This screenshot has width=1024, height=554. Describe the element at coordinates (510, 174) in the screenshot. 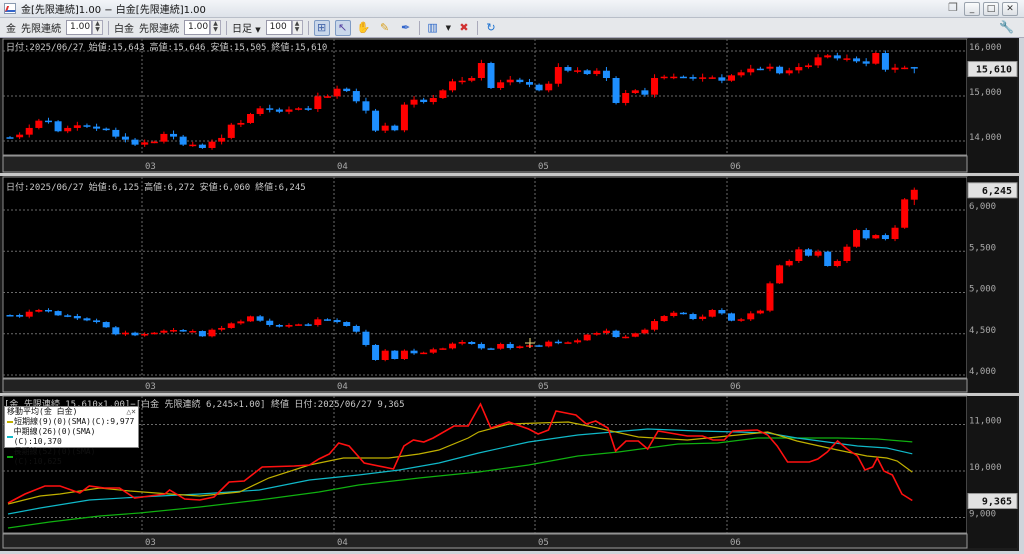

I see `panel-divider` at that location.